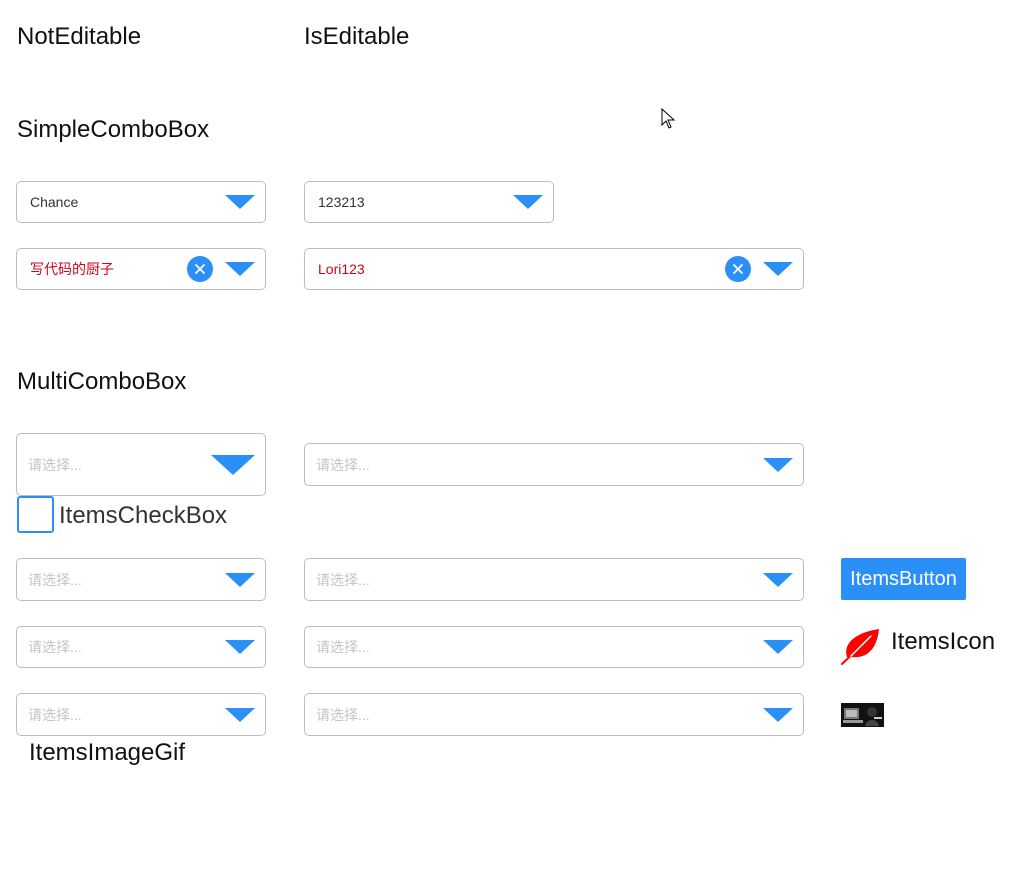 This screenshot has width=1036, height=872. I want to click on mouse-pointer-icon, so click(668, 118).